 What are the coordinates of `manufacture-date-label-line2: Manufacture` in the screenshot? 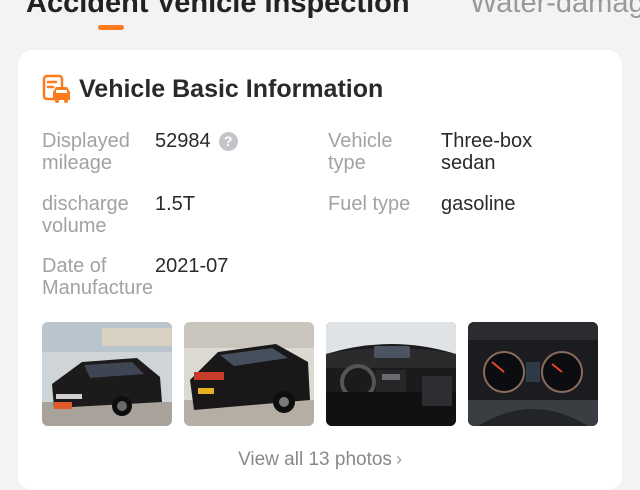 It's located at (98, 288).